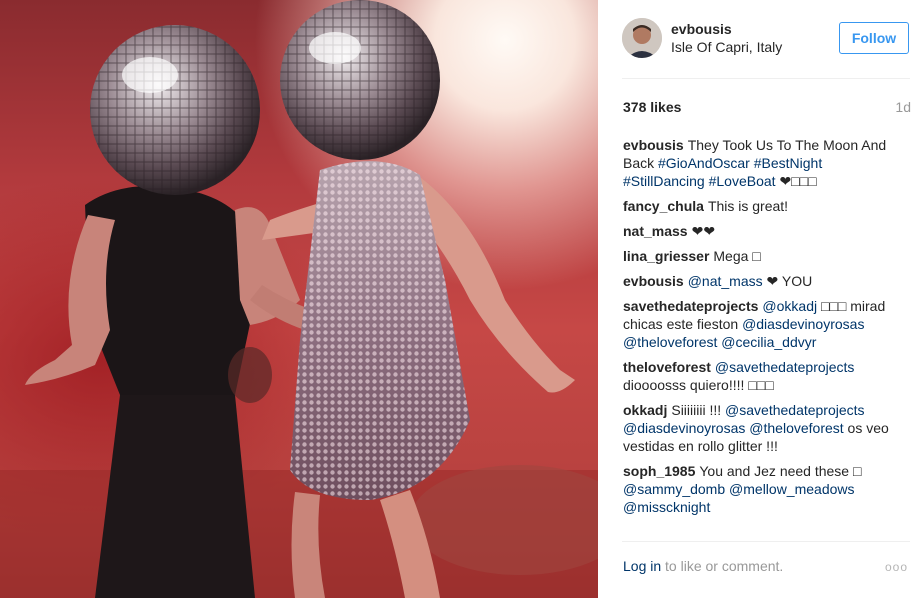 This screenshot has height=598, width=918. What do you see at coordinates (666, 256) in the screenshot?
I see `comment-username: lina_griesser` at bounding box center [666, 256].